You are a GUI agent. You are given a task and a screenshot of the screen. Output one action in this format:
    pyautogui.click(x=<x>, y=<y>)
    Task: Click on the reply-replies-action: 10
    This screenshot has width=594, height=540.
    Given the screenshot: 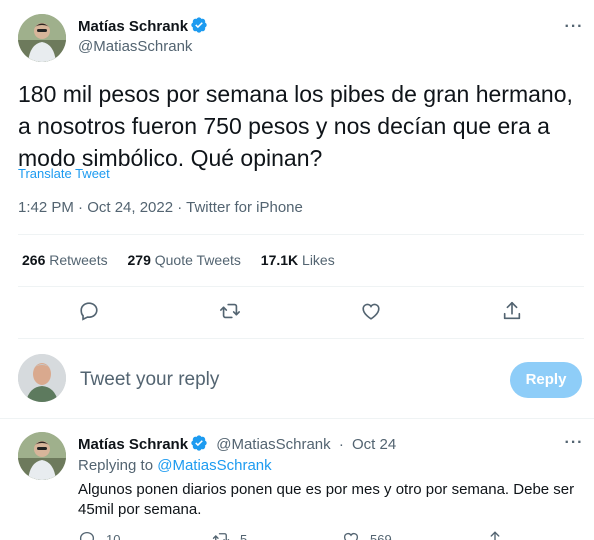 What is the action you would take?
    pyautogui.click(x=99, y=535)
    